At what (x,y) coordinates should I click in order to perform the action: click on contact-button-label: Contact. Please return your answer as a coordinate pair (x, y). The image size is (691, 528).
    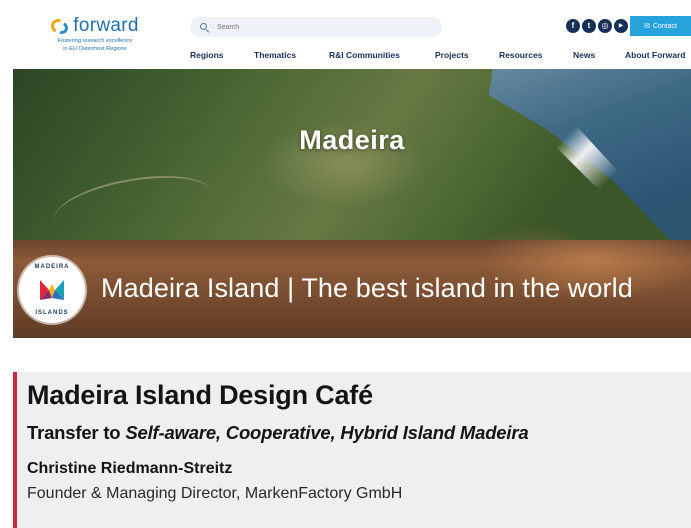
    Looking at the image, I should click on (664, 26).